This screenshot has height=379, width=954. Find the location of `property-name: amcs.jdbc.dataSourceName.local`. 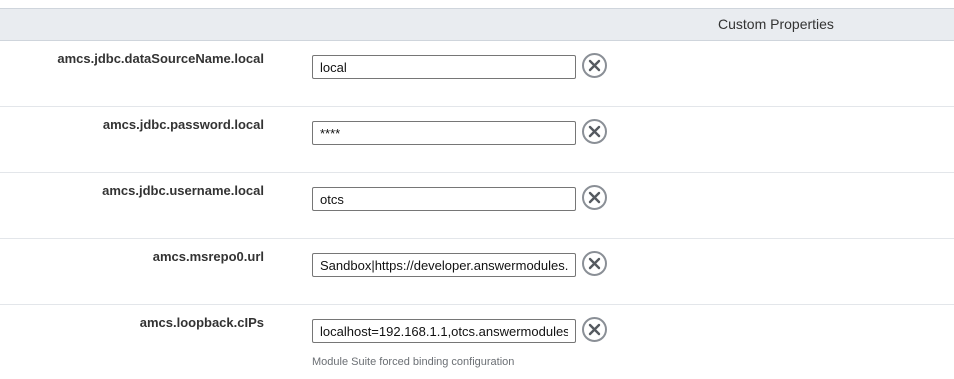

property-name: amcs.jdbc.dataSourceName.local is located at coordinates (160, 58).